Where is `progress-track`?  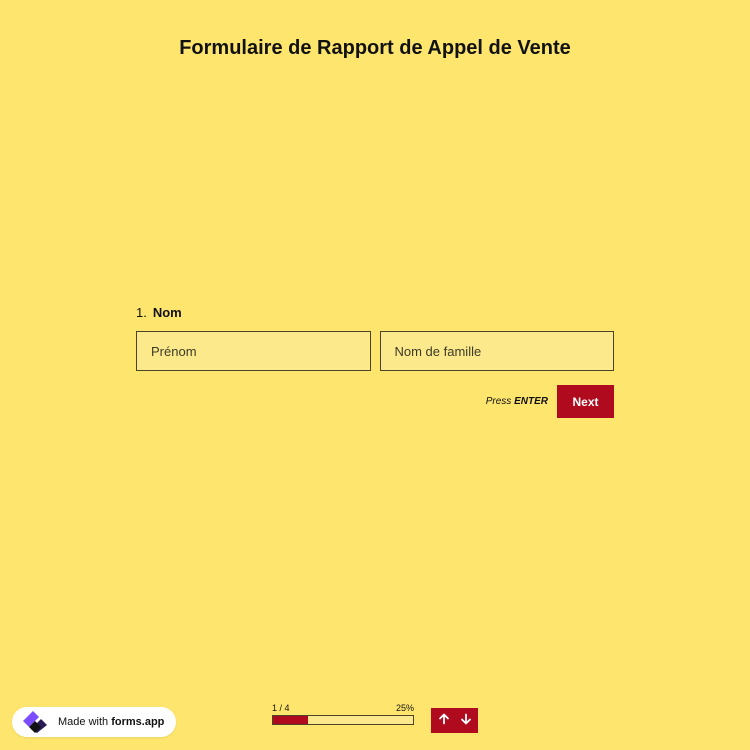
progress-track is located at coordinates (343, 720).